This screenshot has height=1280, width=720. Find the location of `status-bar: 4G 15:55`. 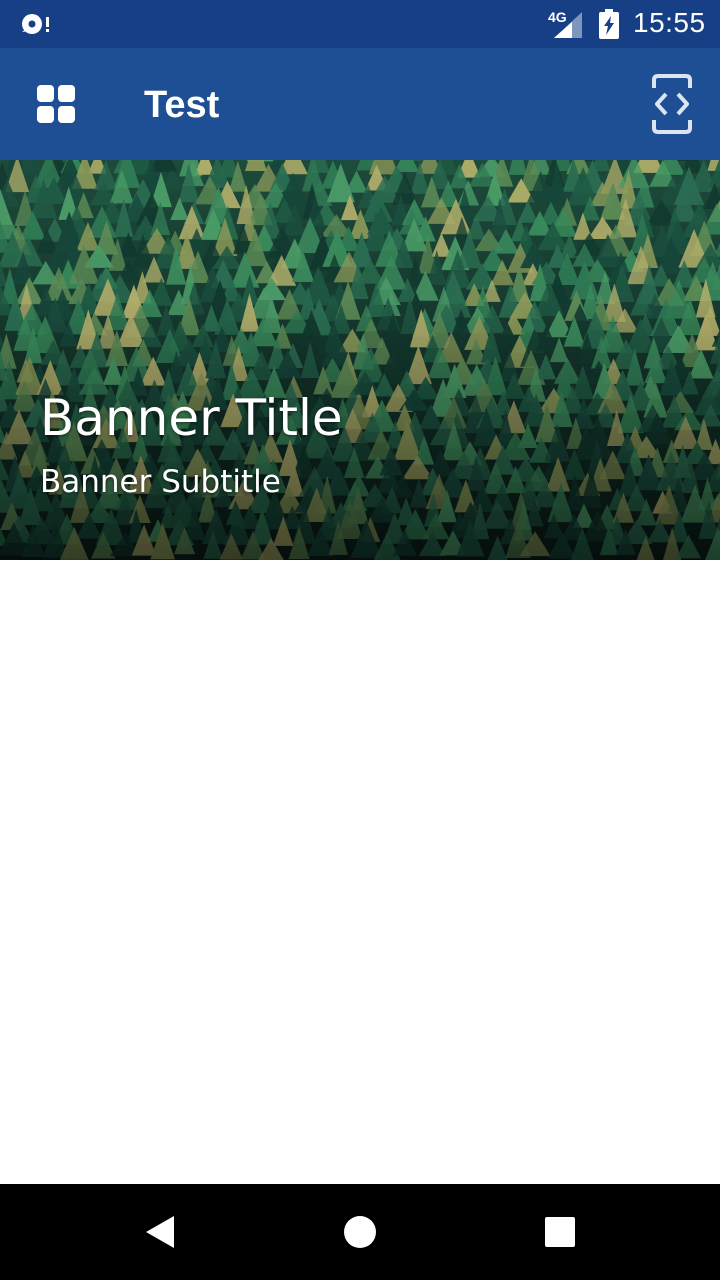

status-bar: 4G 15:55 is located at coordinates (360, 24).